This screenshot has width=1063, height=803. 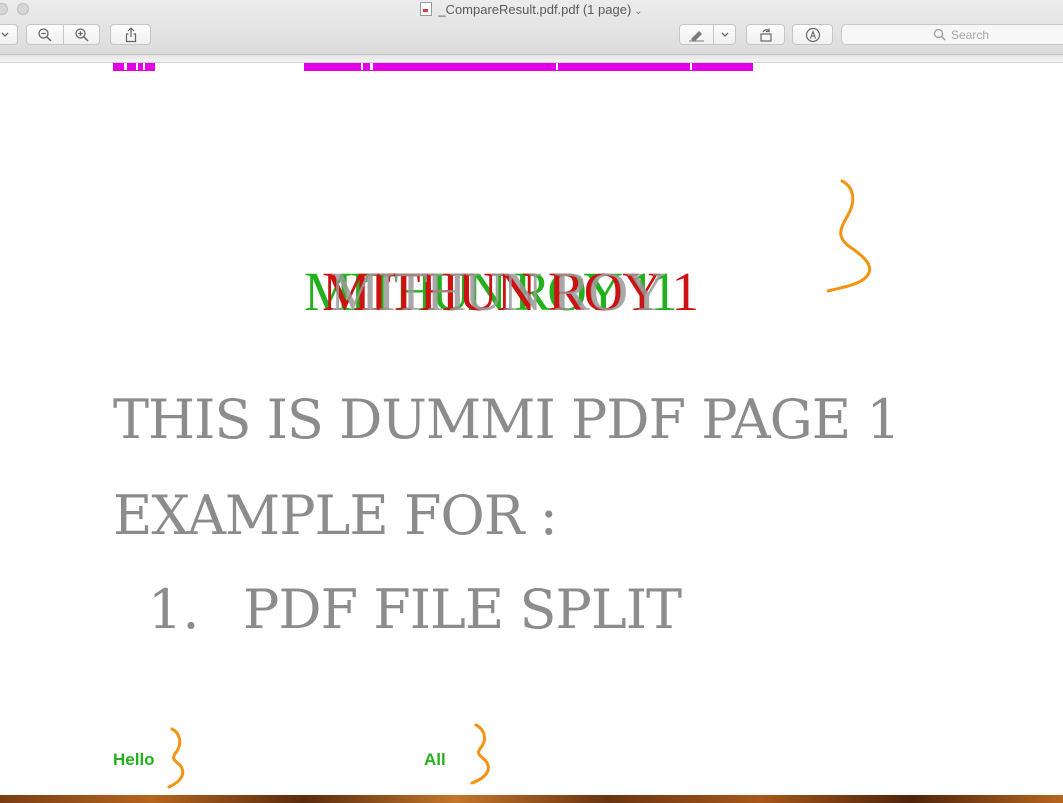 What do you see at coordinates (939, 34) in the screenshot?
I see `search-icon` at bounding box center [939, 34].